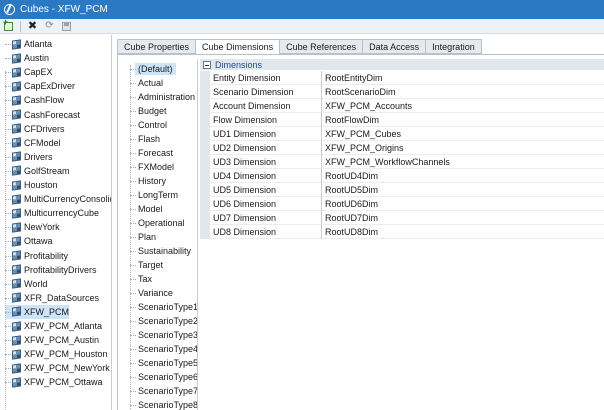 Image resolution: width=604 pixels, height=410 pixels. What do you see at coordinates (402, 203) in the screenshot?
I see `dimension-row: UD6 Dimension RootUD6Dim` at bounding box center [402, 203].